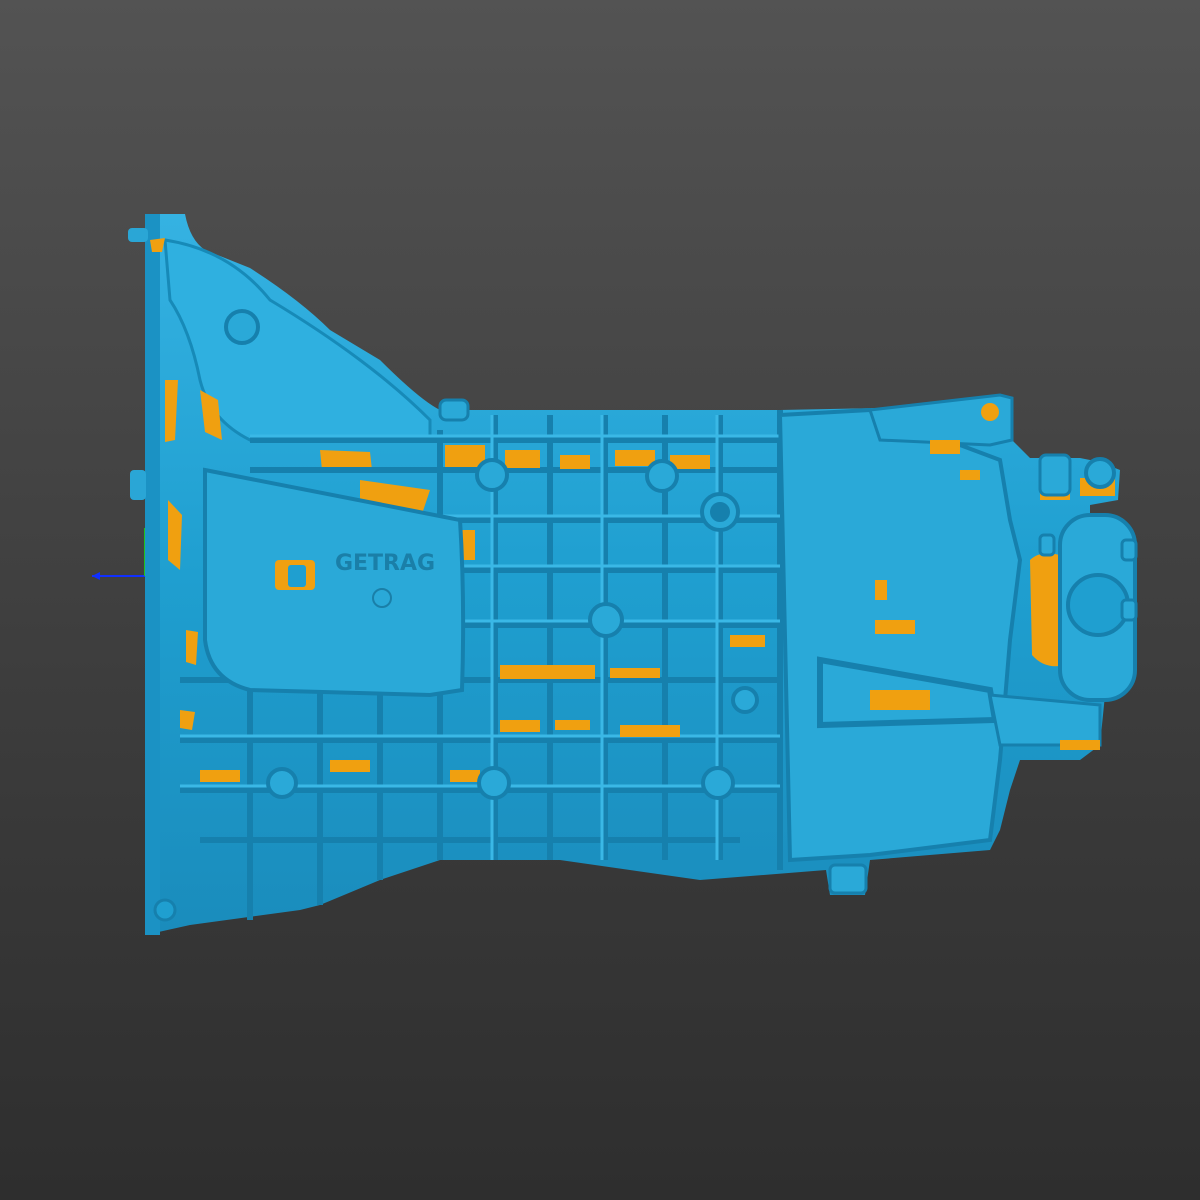  What do you see at coordinates (1100, 473) in the screenshot?
I see `speedo-fitting` at bounding box center [1100, 473].